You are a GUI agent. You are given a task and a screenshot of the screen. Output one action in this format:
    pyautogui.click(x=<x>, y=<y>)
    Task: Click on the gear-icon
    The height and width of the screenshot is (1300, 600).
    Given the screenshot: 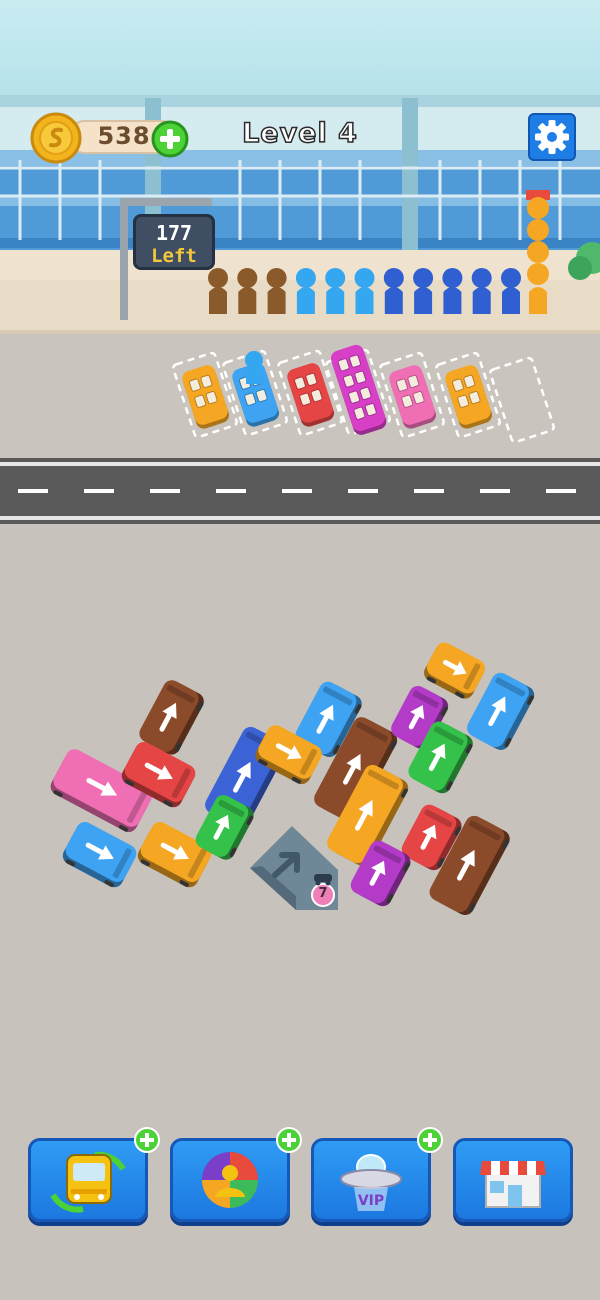 What is the action you would take?
    pyautogui.click(x=552, y=137)
    